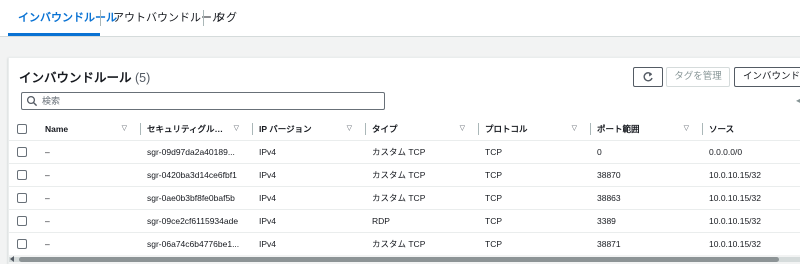  Describe the element at coordinates (75, 78) in the screenshot. I see `panel-title-text: インバウンドルール` at that location.